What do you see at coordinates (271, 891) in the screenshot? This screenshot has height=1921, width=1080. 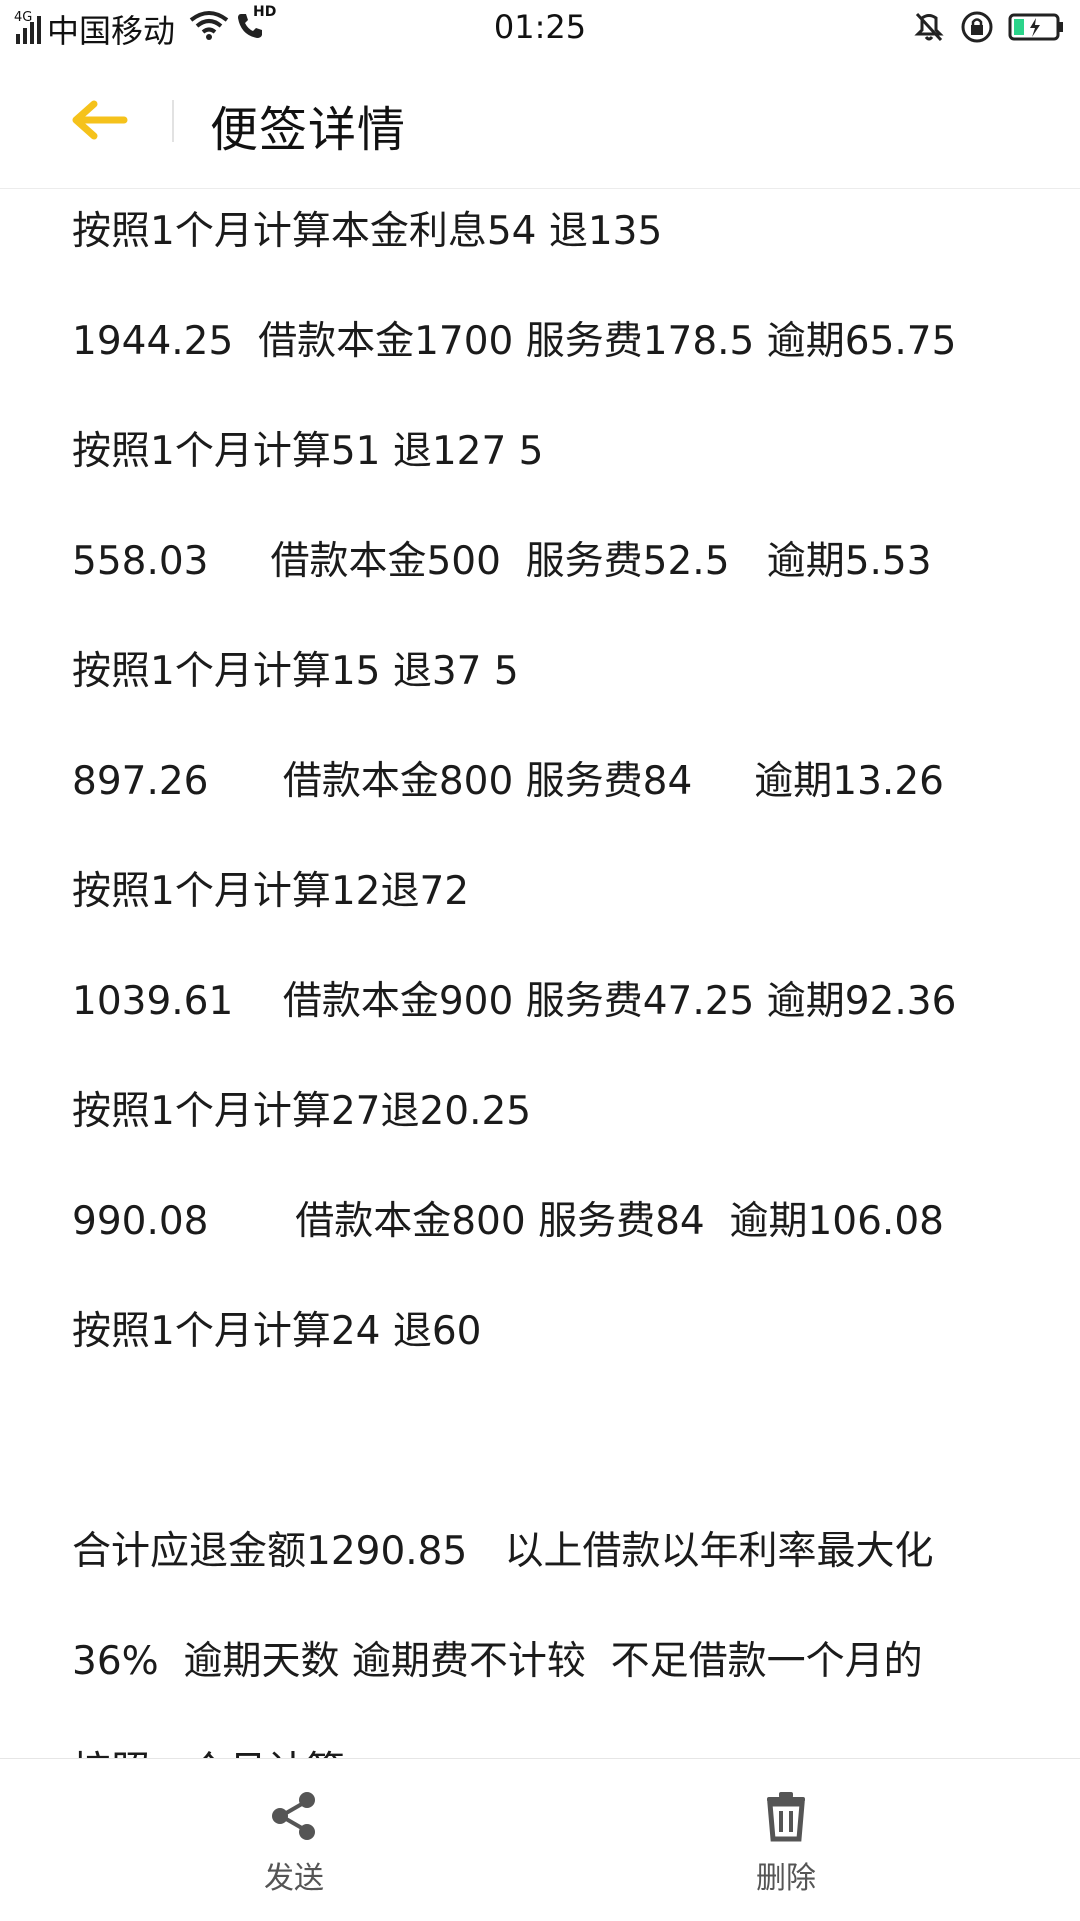 I see `note-line: 按照1个月计算12退72` at bounding box center [271, 891].